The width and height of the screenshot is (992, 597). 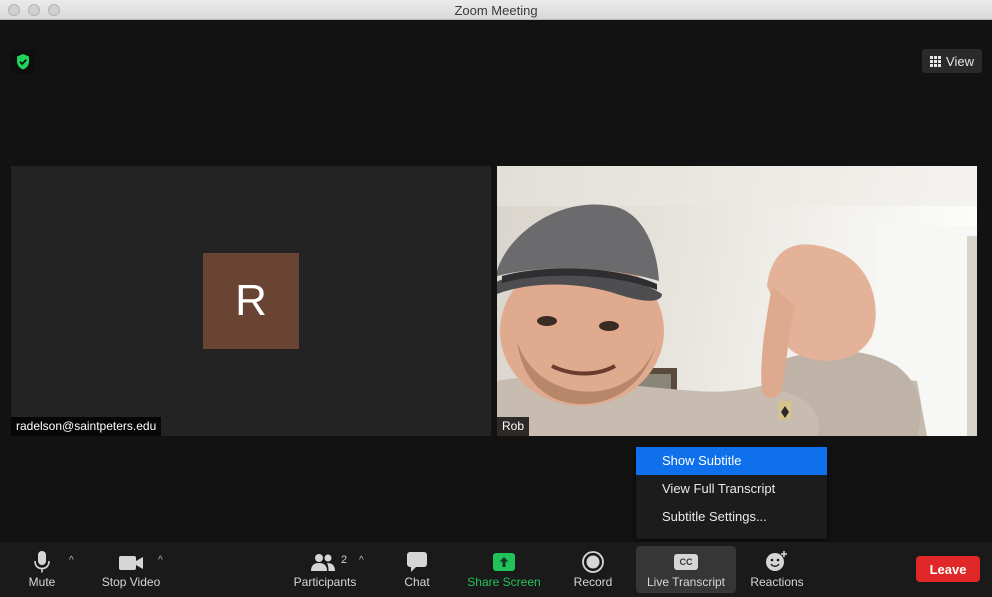 What do you see at coordinates (731, 461) in the screenshot?
I see `menu-item-show-subtitle: Show Subtitle` at bounding box center [731, 461].